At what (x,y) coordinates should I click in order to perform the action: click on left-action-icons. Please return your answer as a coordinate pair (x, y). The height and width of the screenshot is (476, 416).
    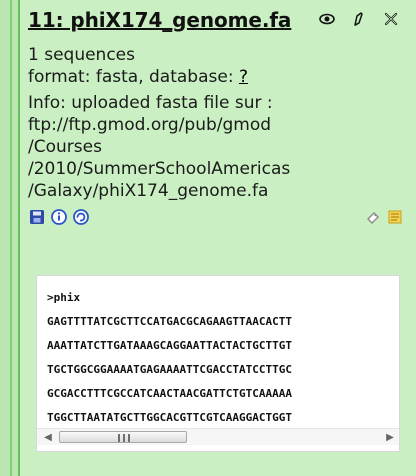
    Looking at the image, I should click on (59, 217).